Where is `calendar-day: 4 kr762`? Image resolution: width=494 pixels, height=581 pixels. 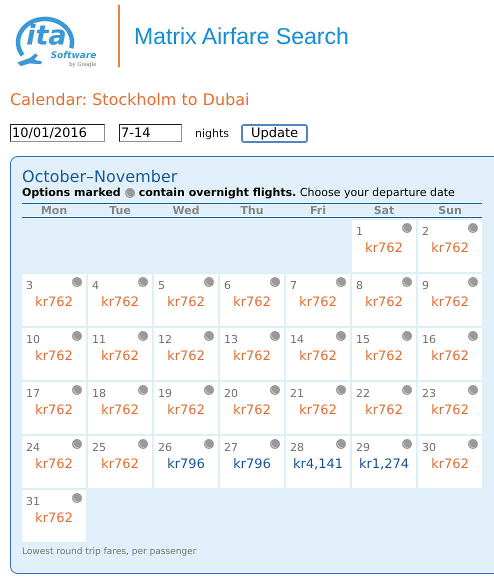
calendar-day: 4 kr762 is located at coordinates (120, 300).